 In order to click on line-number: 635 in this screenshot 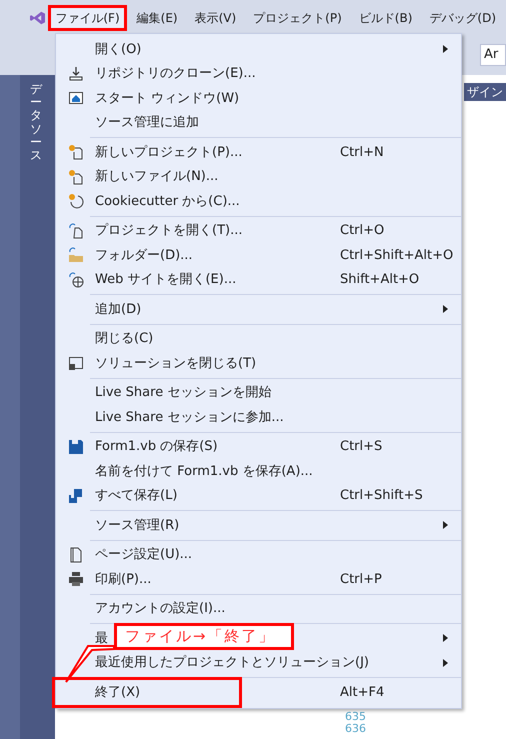, I will do `click(355, 717)`.